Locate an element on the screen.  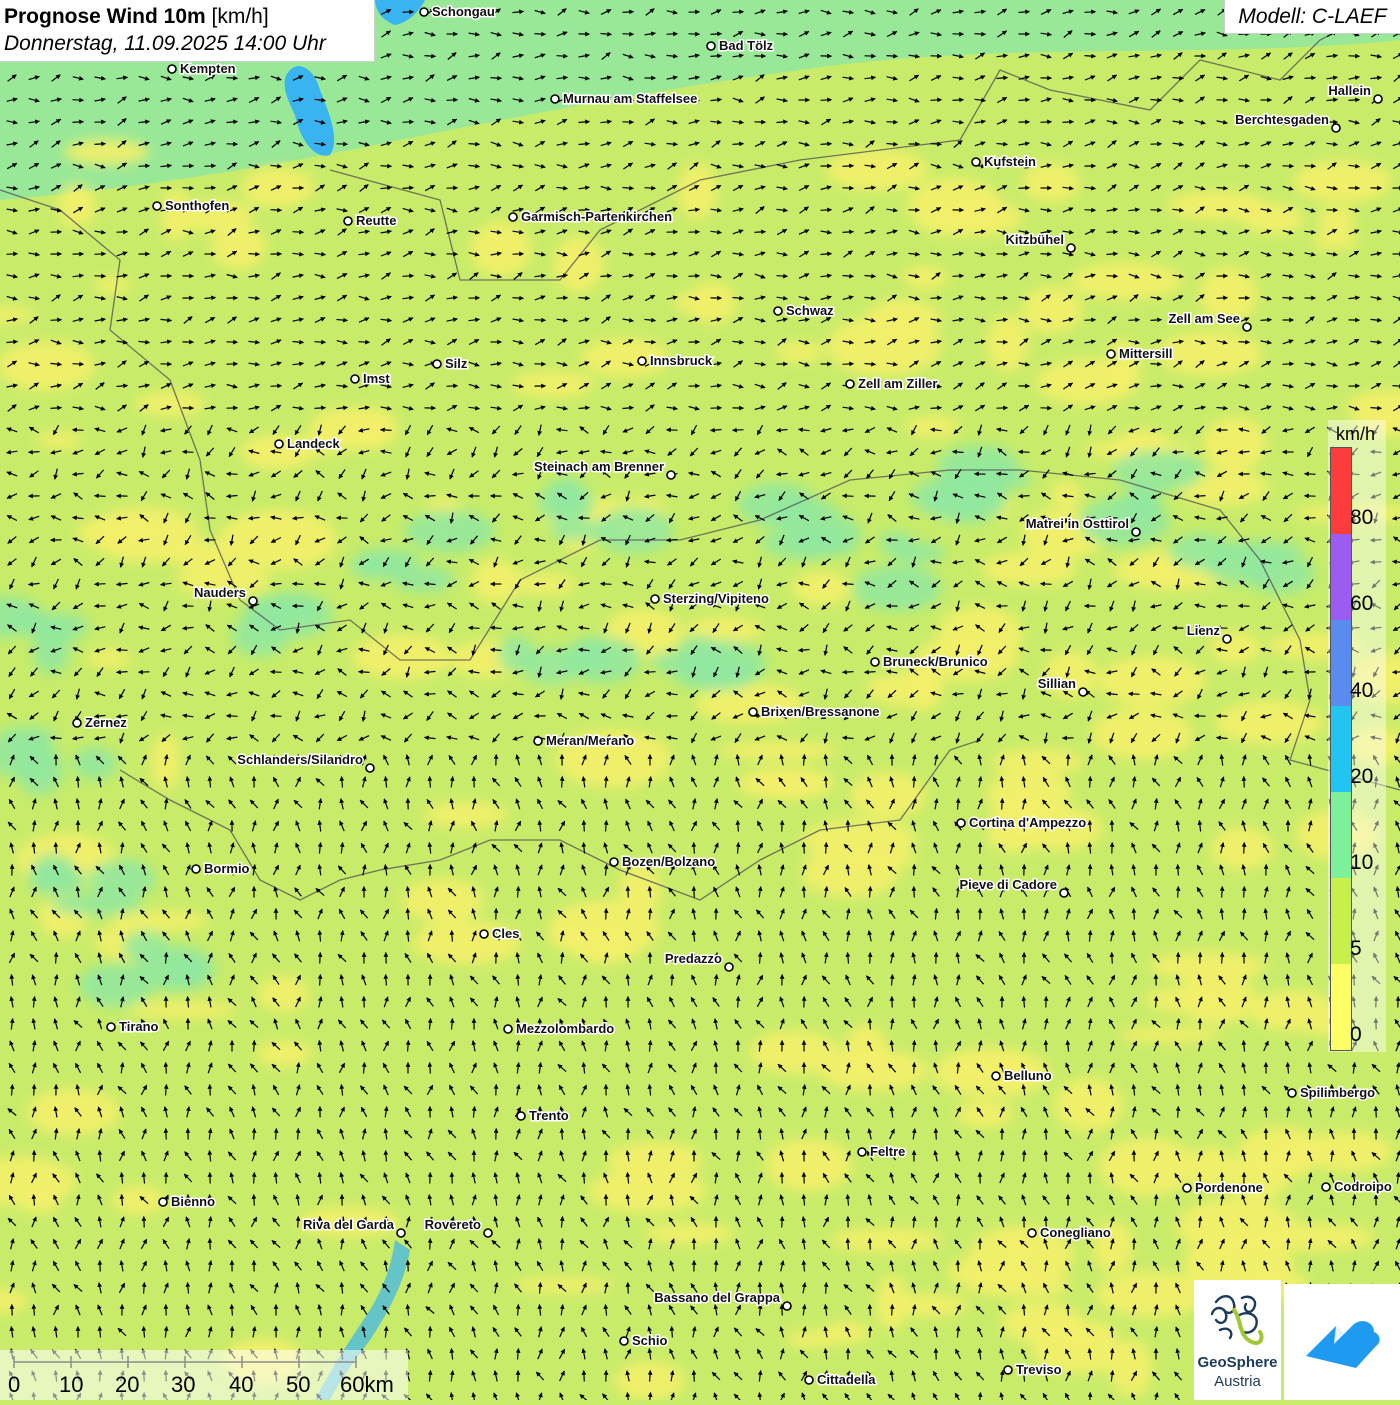
city-label: Bormio is located at coordinates (227, 868).